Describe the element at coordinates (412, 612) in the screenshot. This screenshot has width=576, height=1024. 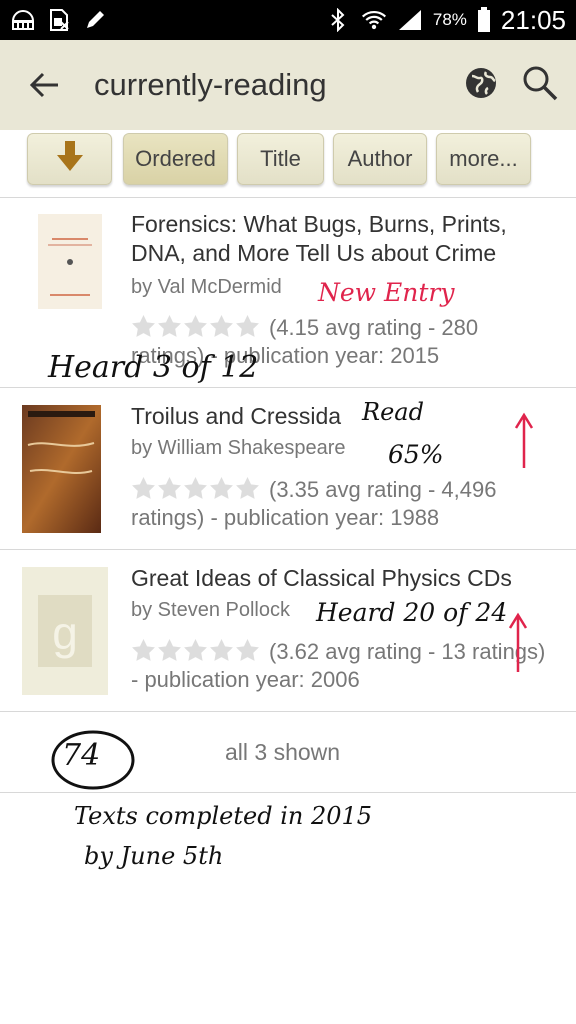
I see `handwritten-heard-20-of-24: Heard 20 of 24` at that location.